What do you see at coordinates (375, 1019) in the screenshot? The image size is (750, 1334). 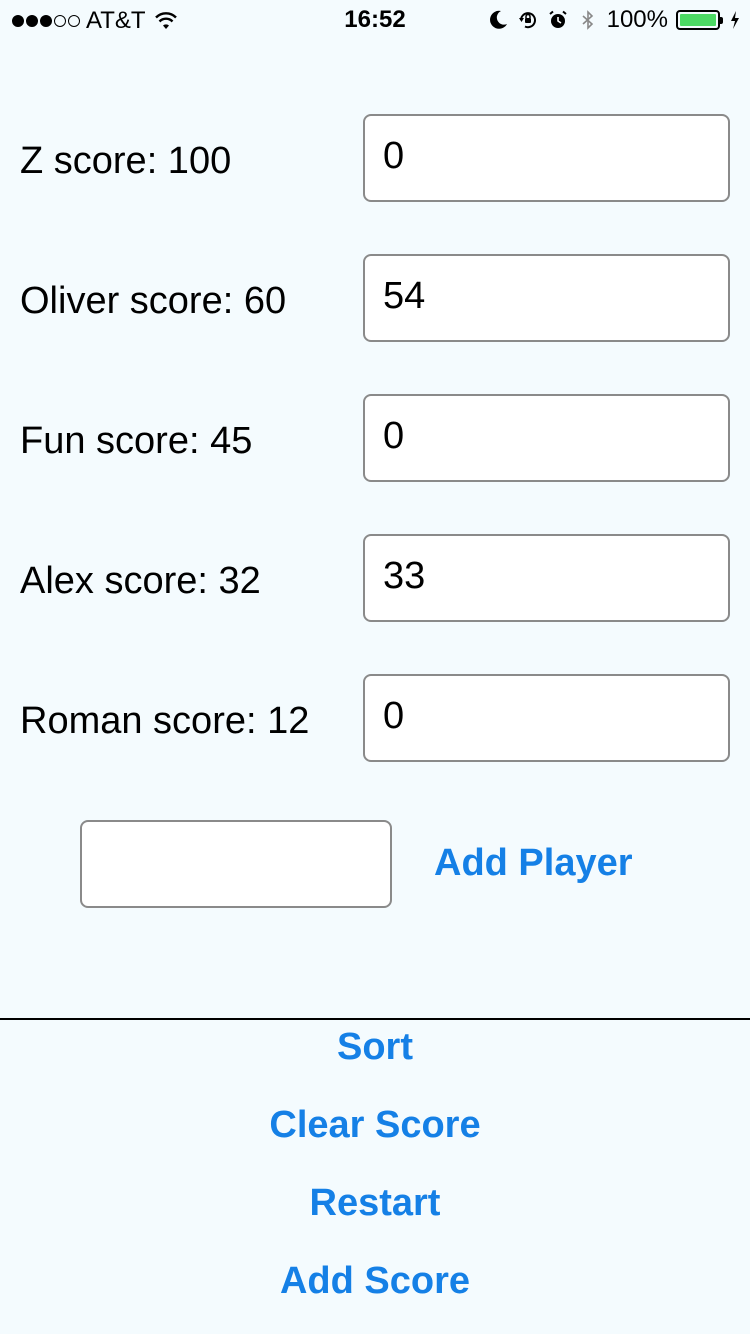 I see `divider` at bounding box center [375, 1019].